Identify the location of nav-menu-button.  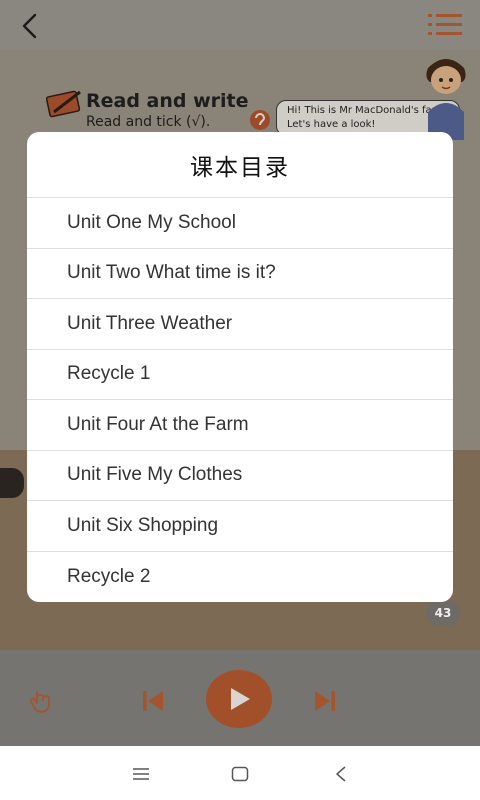
(141, 774).